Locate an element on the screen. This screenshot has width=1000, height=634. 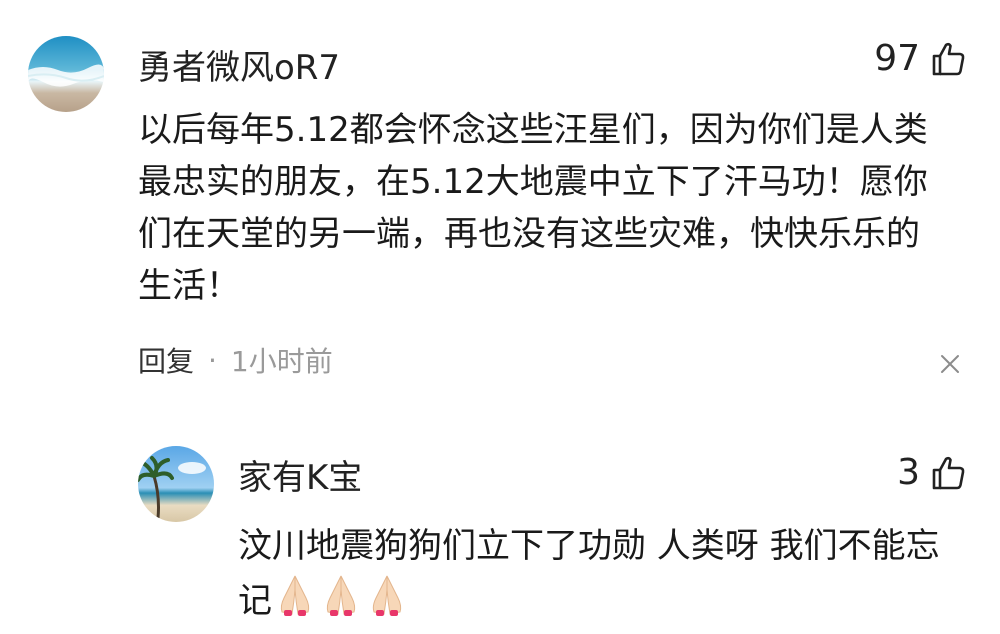
close-icon is located at coordinates (950, 366).